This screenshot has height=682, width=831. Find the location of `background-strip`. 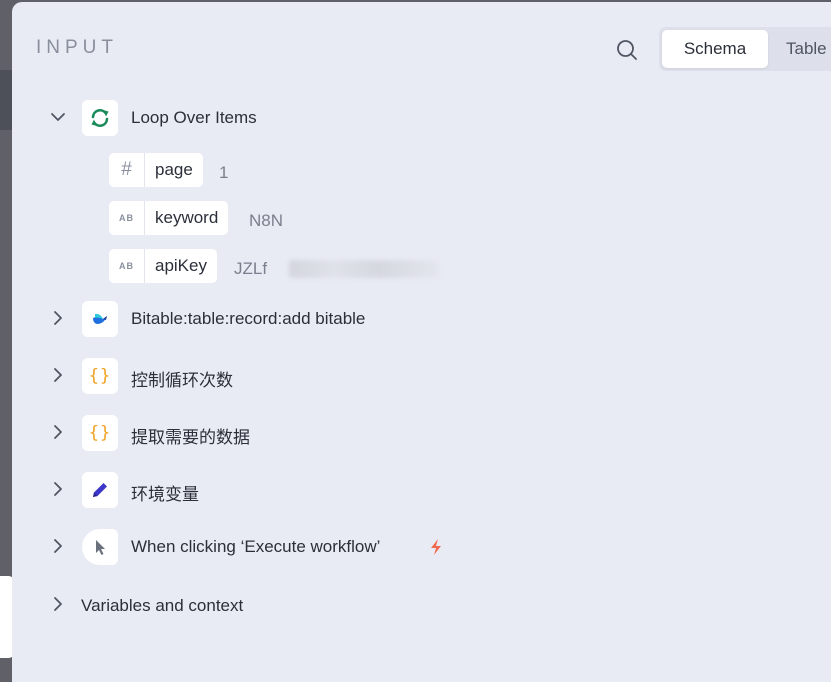

background-strip is located at coordinates (6, 100).